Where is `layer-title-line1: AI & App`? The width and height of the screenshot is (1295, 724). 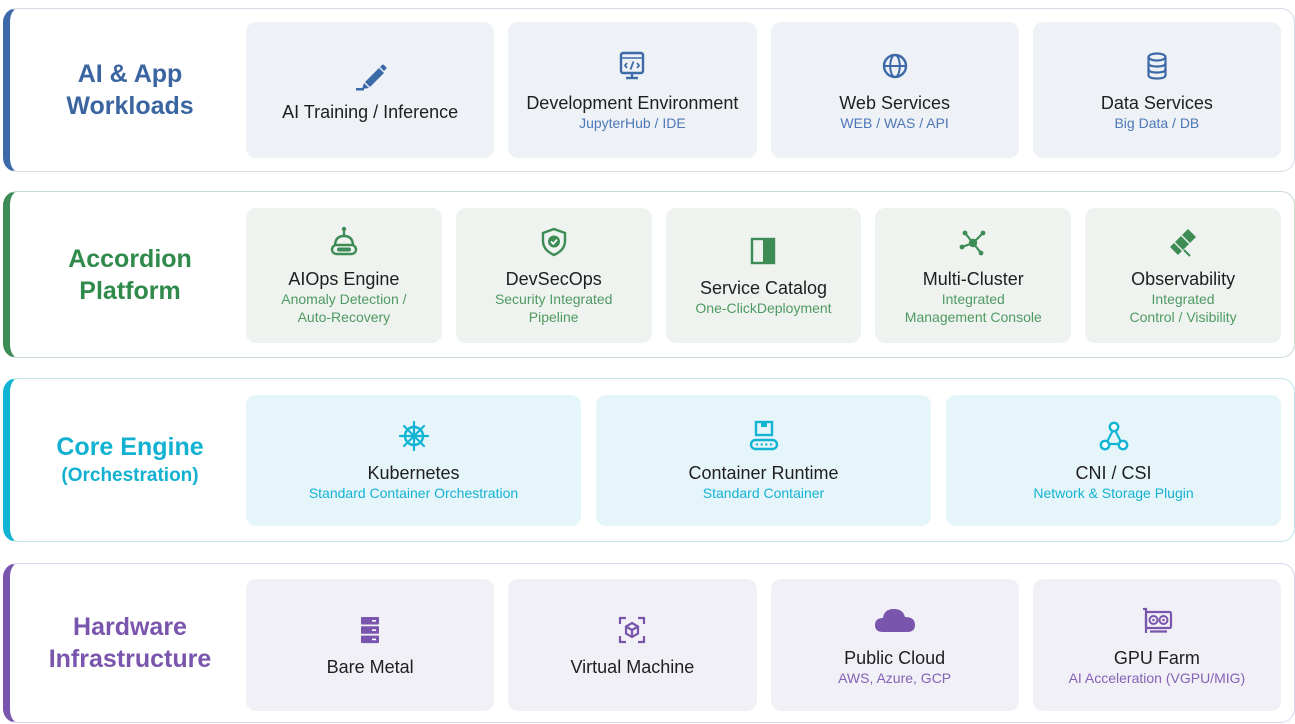
layer-title-line1: AI & App is located at coordinates (130, 74).